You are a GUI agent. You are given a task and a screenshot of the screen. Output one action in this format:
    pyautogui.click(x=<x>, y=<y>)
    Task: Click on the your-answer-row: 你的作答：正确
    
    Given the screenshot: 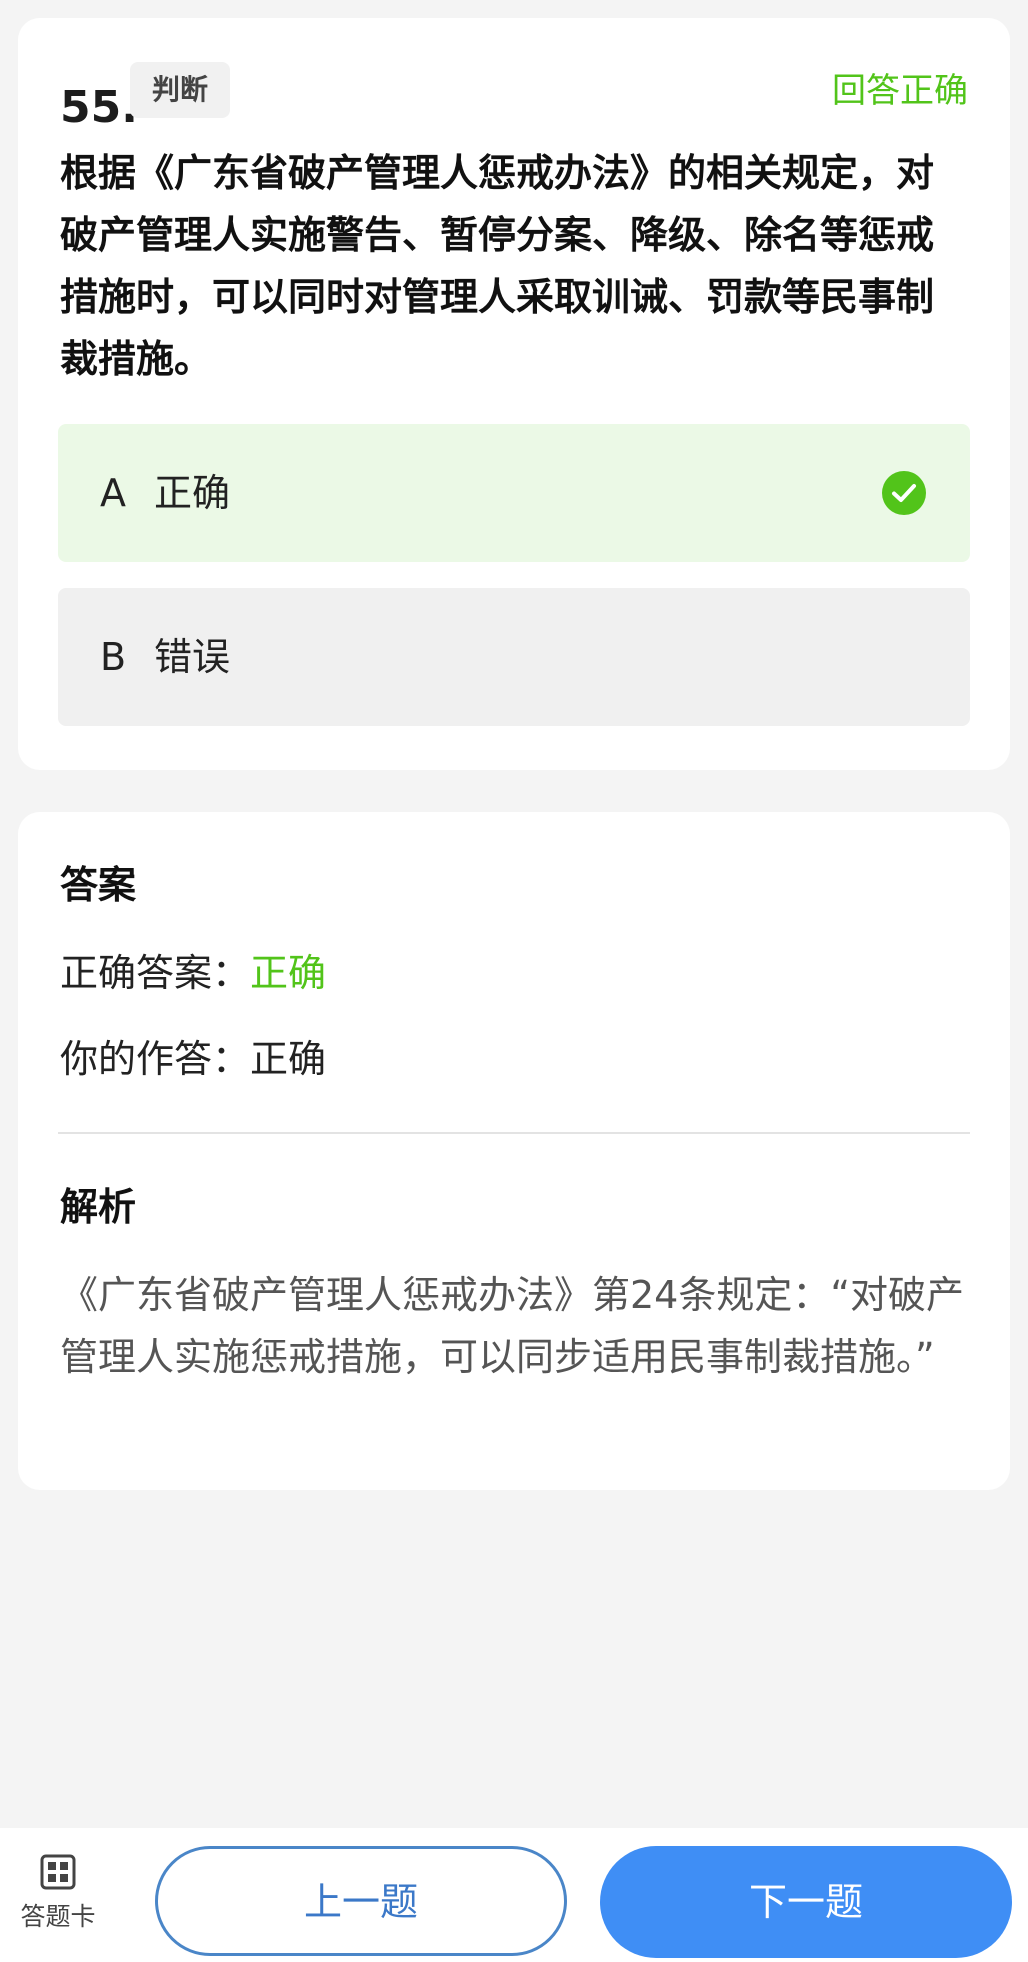 What is the action you would take?
    pyautogui.click(x=193, y=1059)
    